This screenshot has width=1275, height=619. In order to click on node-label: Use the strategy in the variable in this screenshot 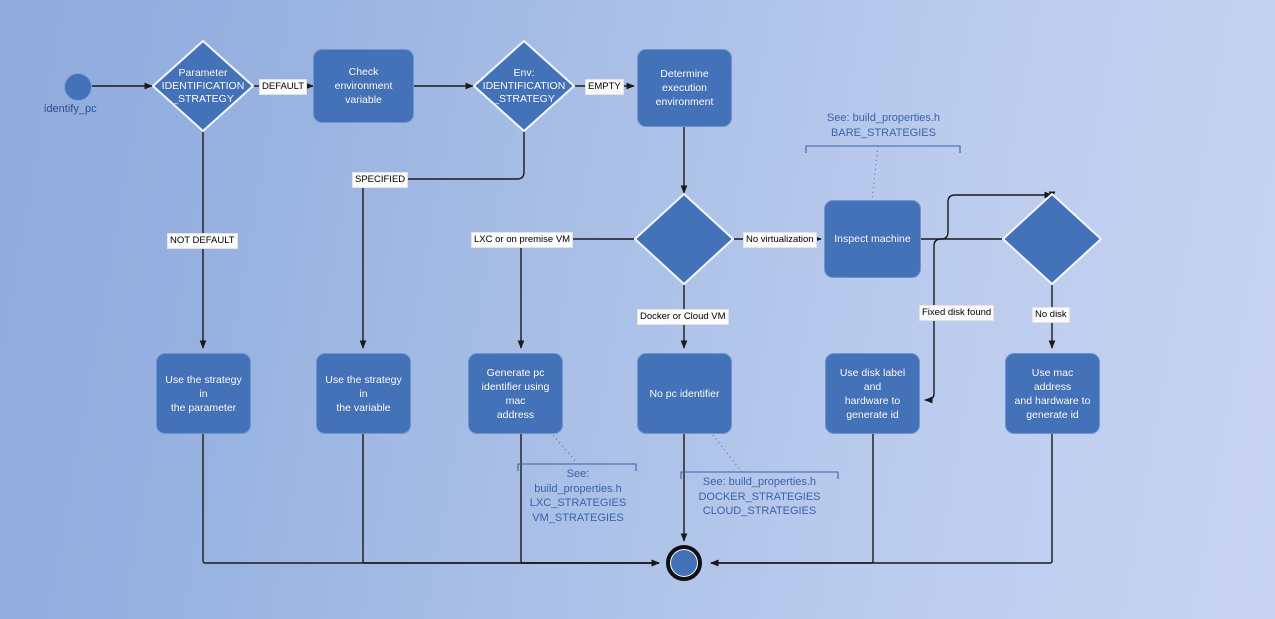, I will do `click(363, 393)`.